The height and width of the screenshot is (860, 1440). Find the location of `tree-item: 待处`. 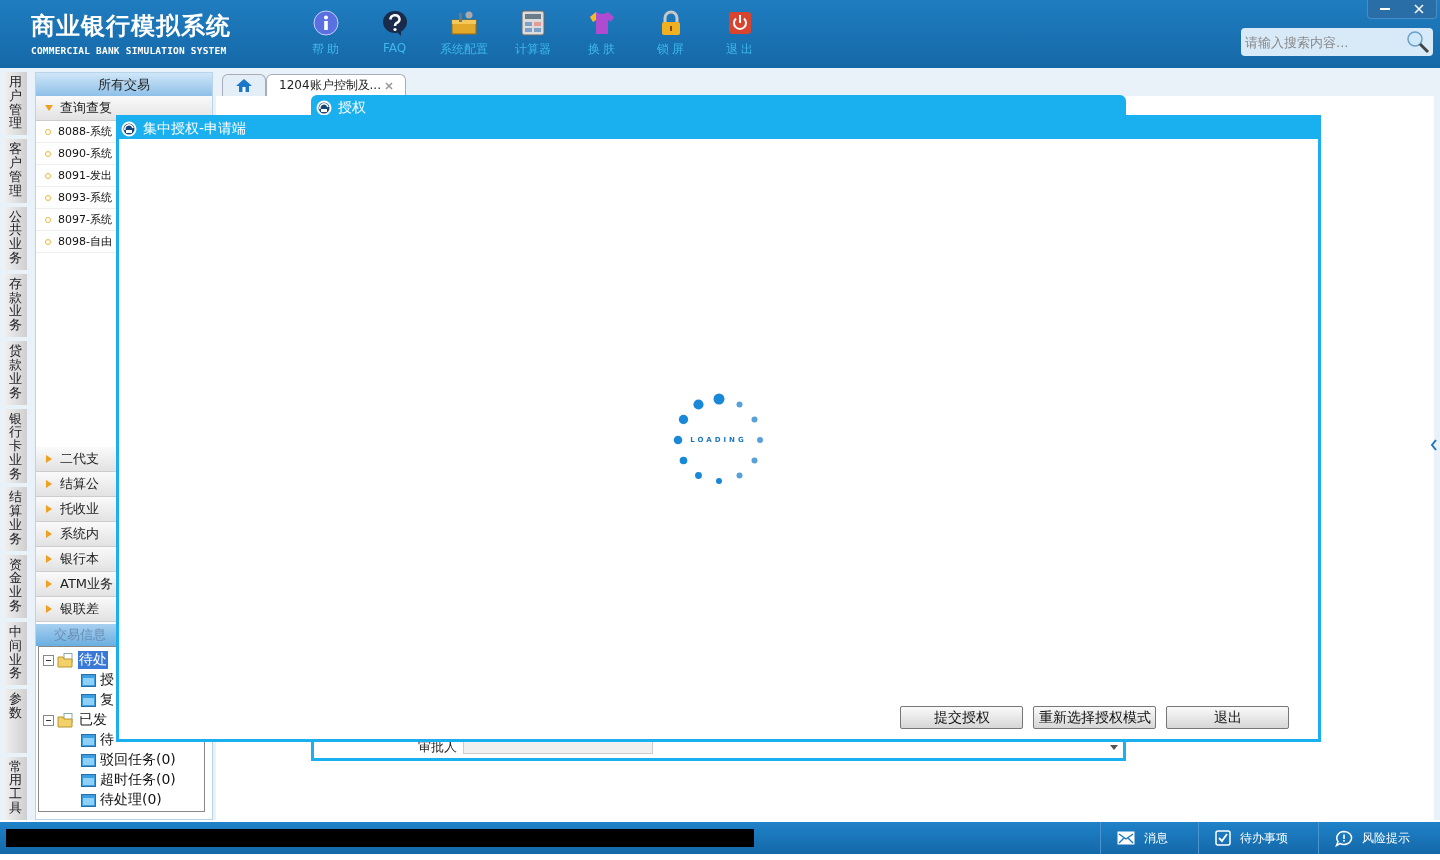

tree-item: 待处 is located at coordinates (93, 660).